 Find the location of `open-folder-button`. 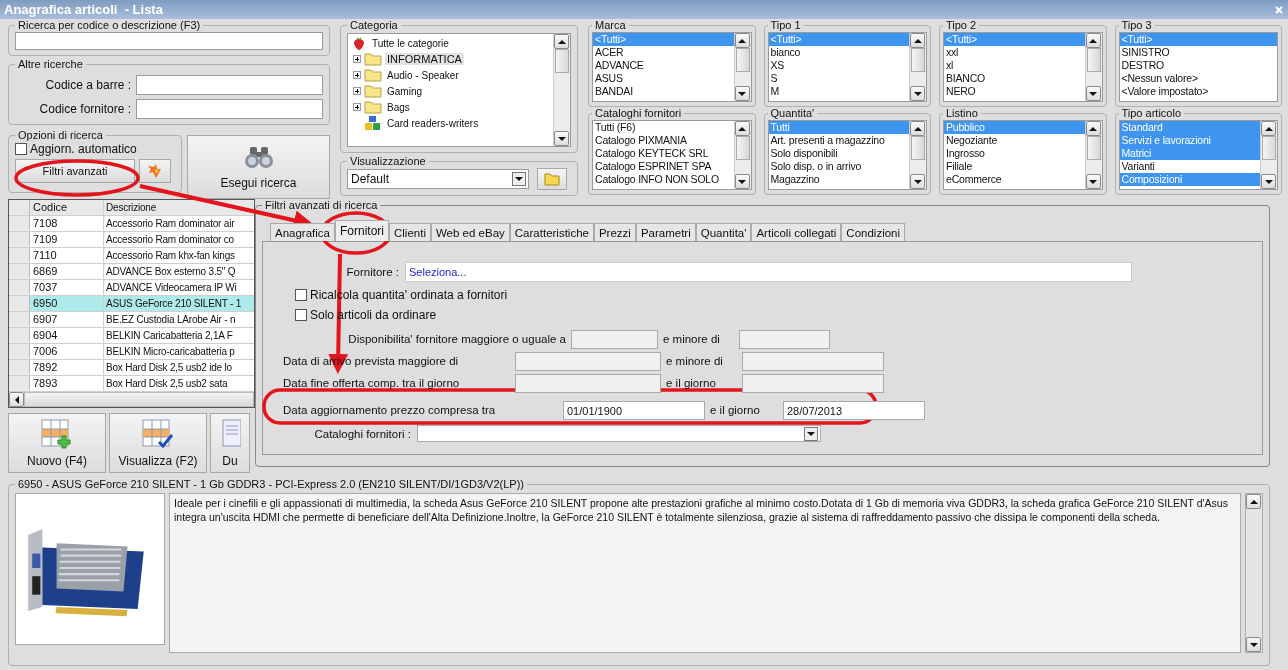

open-folder-button is located at coordinates (552, 179).